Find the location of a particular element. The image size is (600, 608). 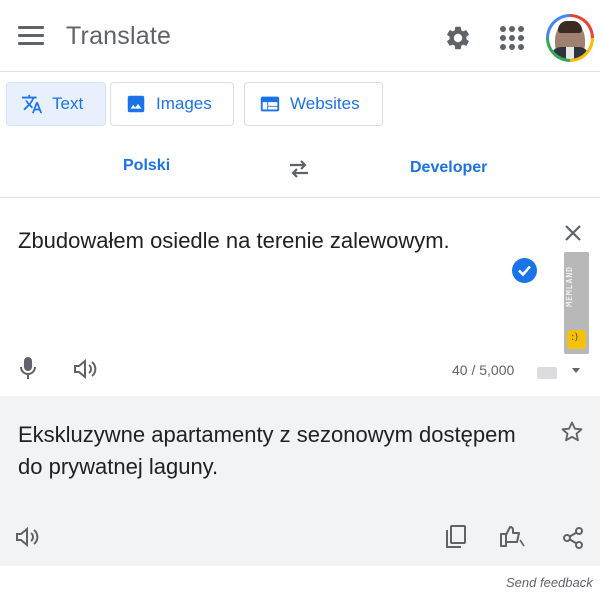

check-icon is located at coordinates (524, 270).